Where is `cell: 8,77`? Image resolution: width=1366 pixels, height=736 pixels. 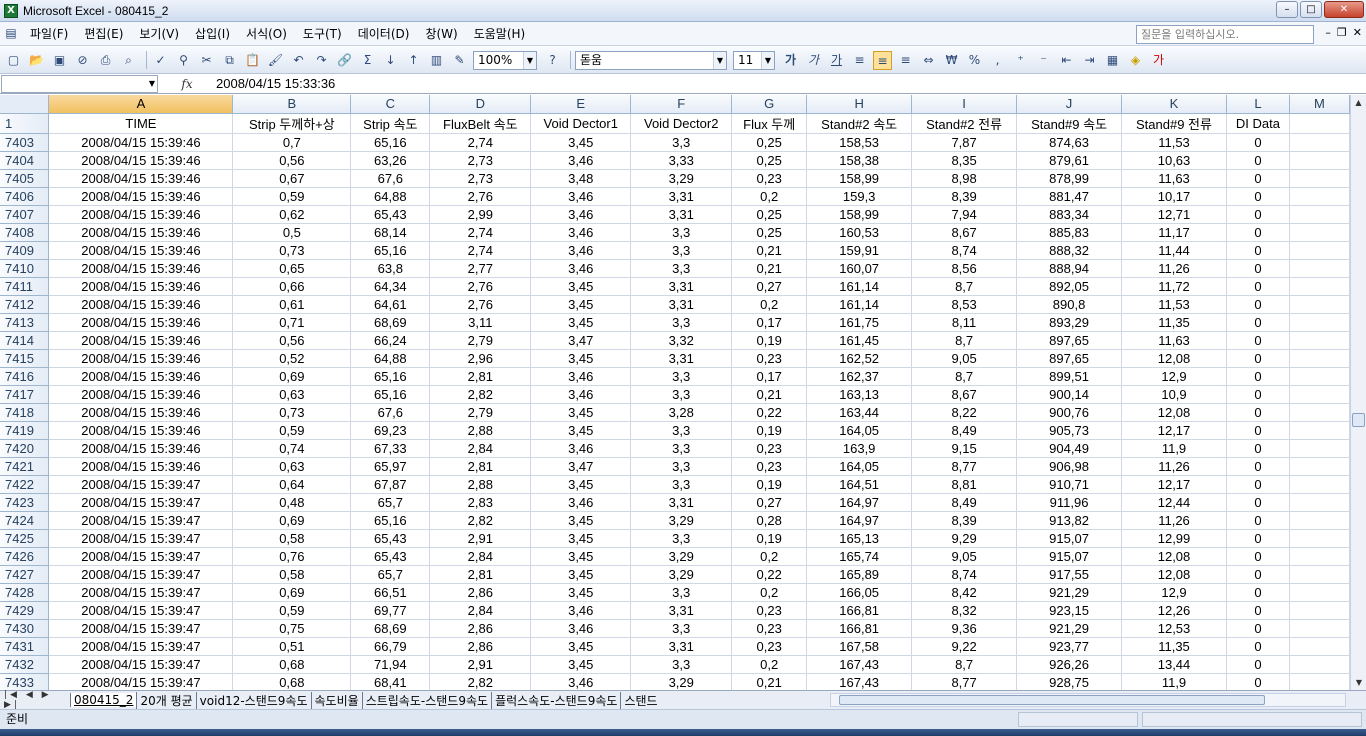
cell: 8,77 is located at coordinates (964, 681).